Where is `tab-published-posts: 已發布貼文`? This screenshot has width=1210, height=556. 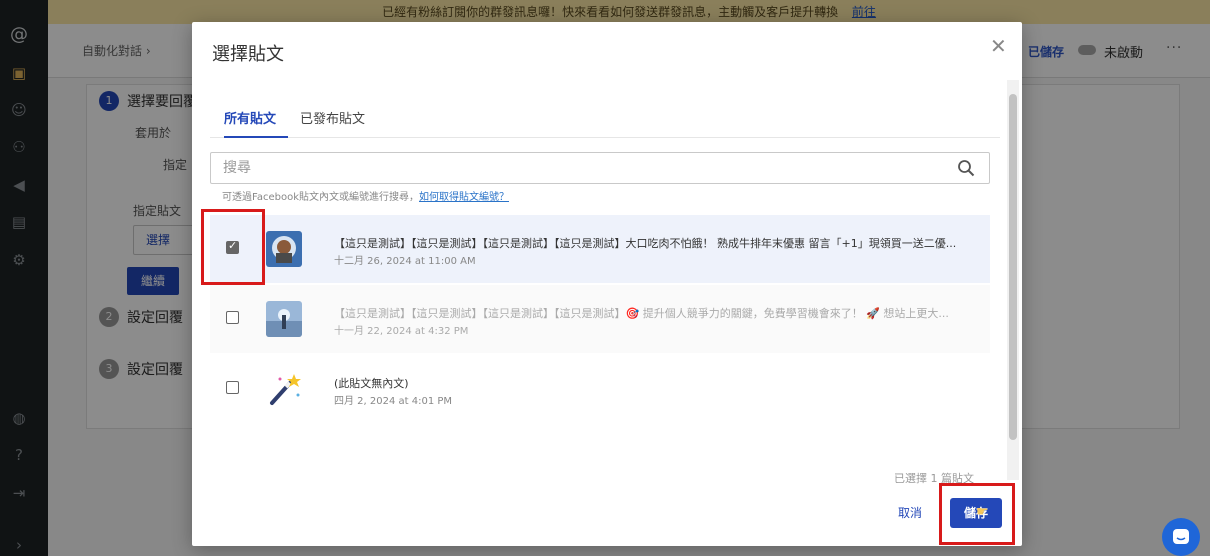
tab-published-posts: 已發布貼文 is located at coordinates (332, 123).